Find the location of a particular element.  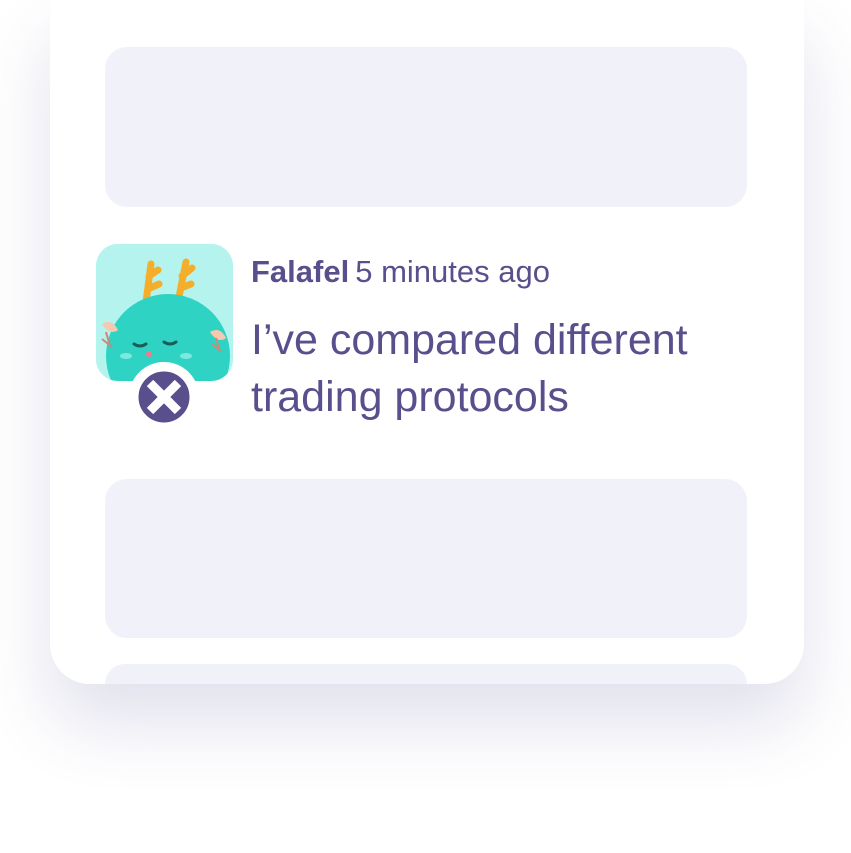

author-name: Falafel is located at coordinates (300, 271).